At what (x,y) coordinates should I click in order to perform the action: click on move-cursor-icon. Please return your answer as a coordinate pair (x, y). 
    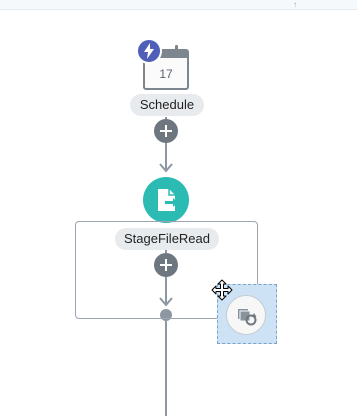
    Looking at the image, I should click on (222, 290).